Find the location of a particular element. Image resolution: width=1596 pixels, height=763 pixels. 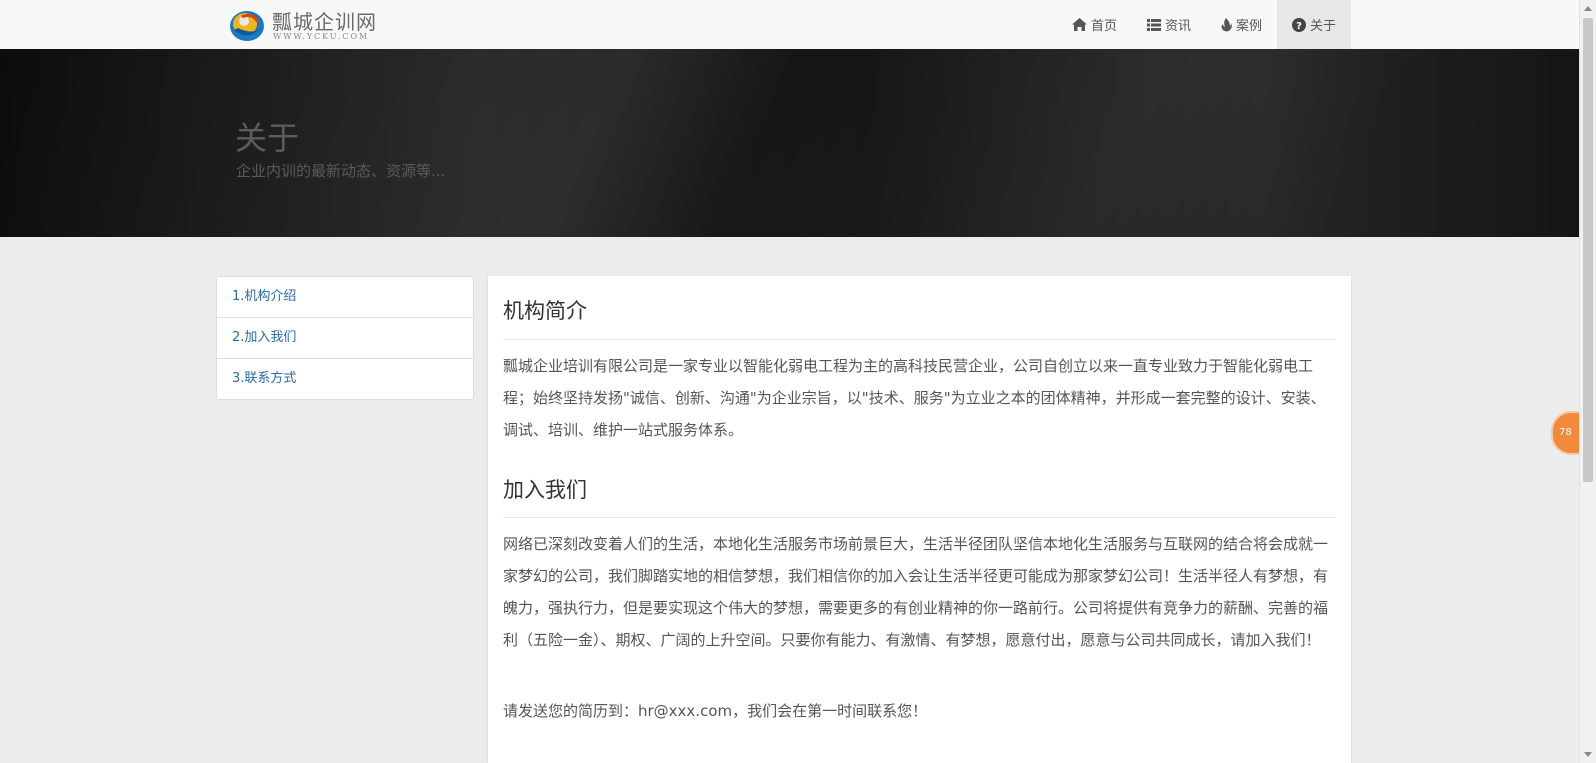

question-circle-icon: ? is located at coordinates (1298, 24).